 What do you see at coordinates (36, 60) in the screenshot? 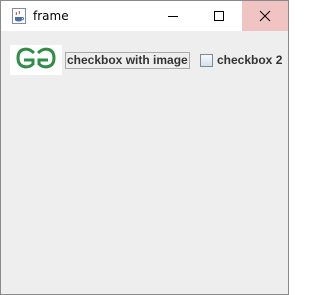
I see `checkbox-with-image-icon` at bounding box center [36, 60].